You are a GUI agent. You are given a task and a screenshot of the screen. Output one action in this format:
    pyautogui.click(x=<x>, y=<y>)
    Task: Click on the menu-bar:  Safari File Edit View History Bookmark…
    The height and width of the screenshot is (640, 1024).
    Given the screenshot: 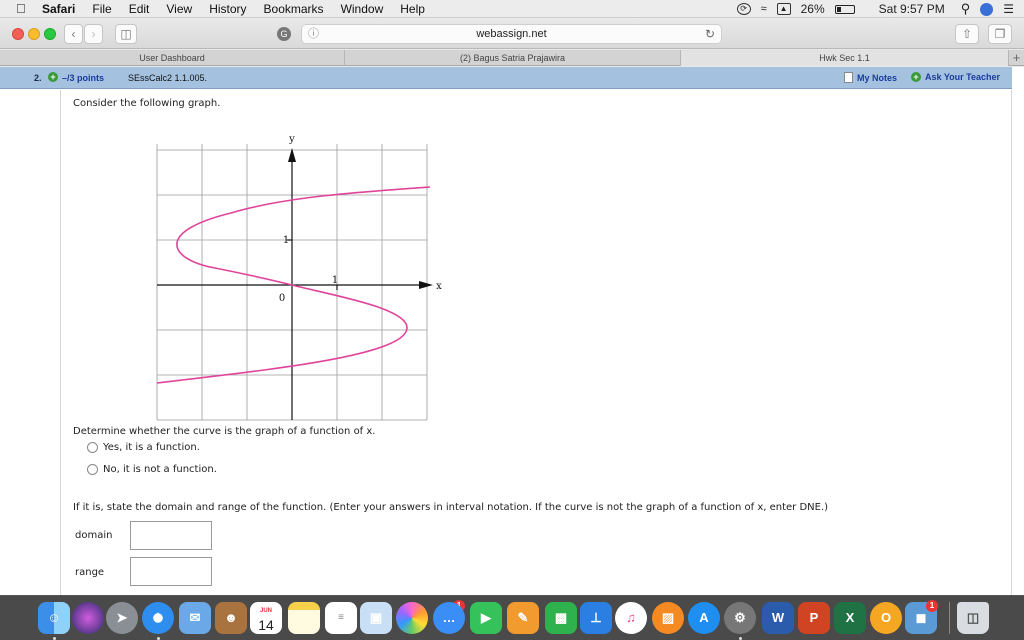 What is the action you would take?
    pyautogui.click(x=512, y=9)
    